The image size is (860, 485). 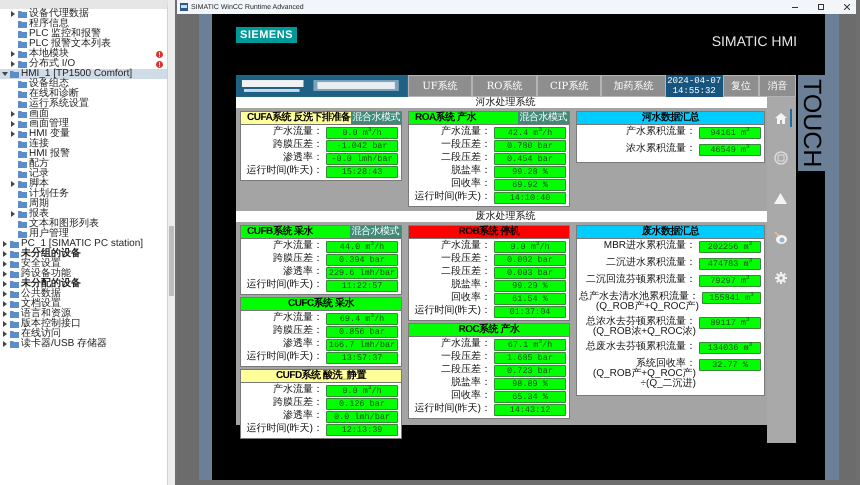 I want to click on value-display: 202256 m$^{3}$, so click(x=730, y=247).